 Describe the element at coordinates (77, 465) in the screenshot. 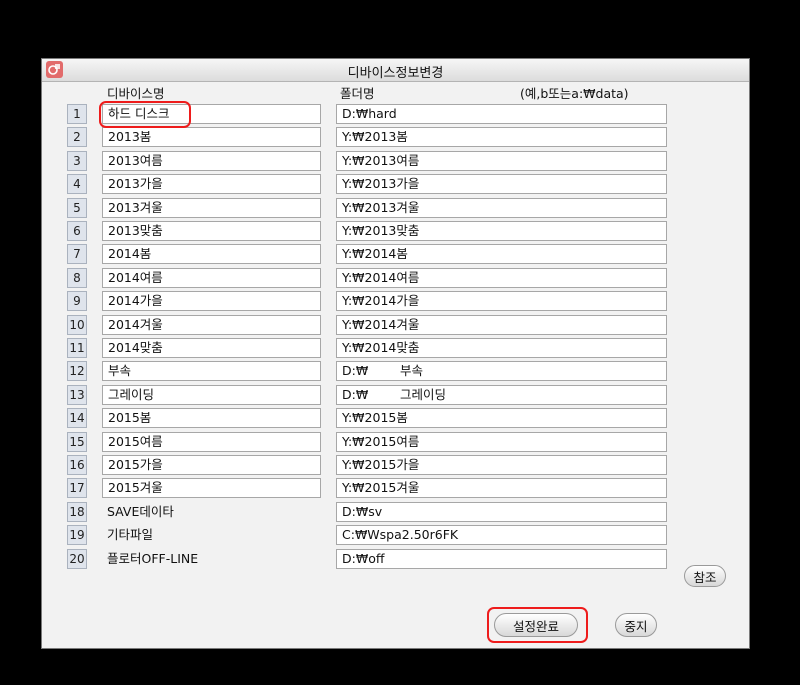

I see `row-number: 16` at that location.